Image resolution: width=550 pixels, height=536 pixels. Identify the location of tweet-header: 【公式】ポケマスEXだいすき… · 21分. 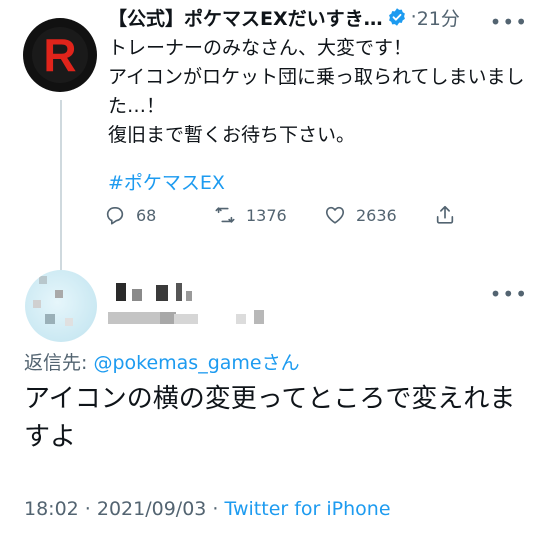
(299, 17).